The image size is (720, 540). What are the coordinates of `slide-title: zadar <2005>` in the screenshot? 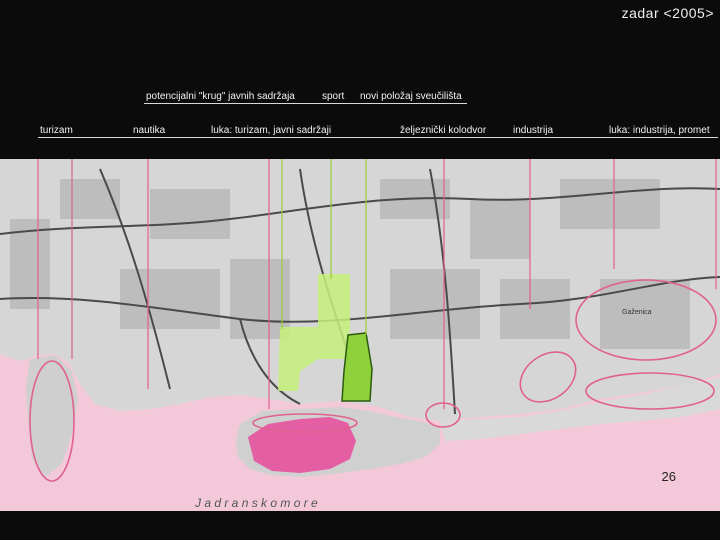 It's located at (667, 13).